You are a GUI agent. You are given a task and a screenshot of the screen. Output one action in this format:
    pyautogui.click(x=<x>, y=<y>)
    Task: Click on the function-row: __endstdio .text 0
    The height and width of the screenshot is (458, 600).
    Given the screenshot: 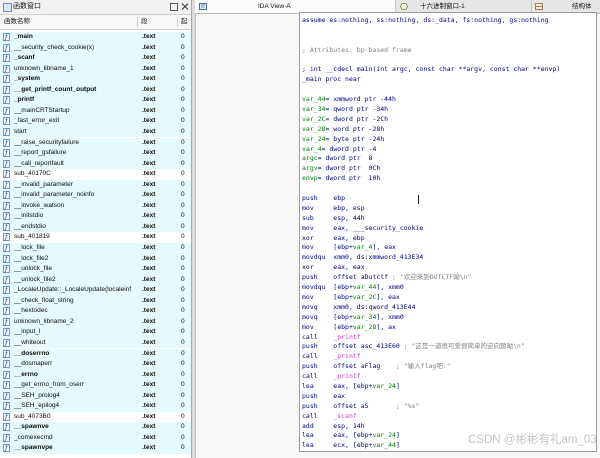 What is the action you would take?
    pyautogui.click(x=95, y=227)
    